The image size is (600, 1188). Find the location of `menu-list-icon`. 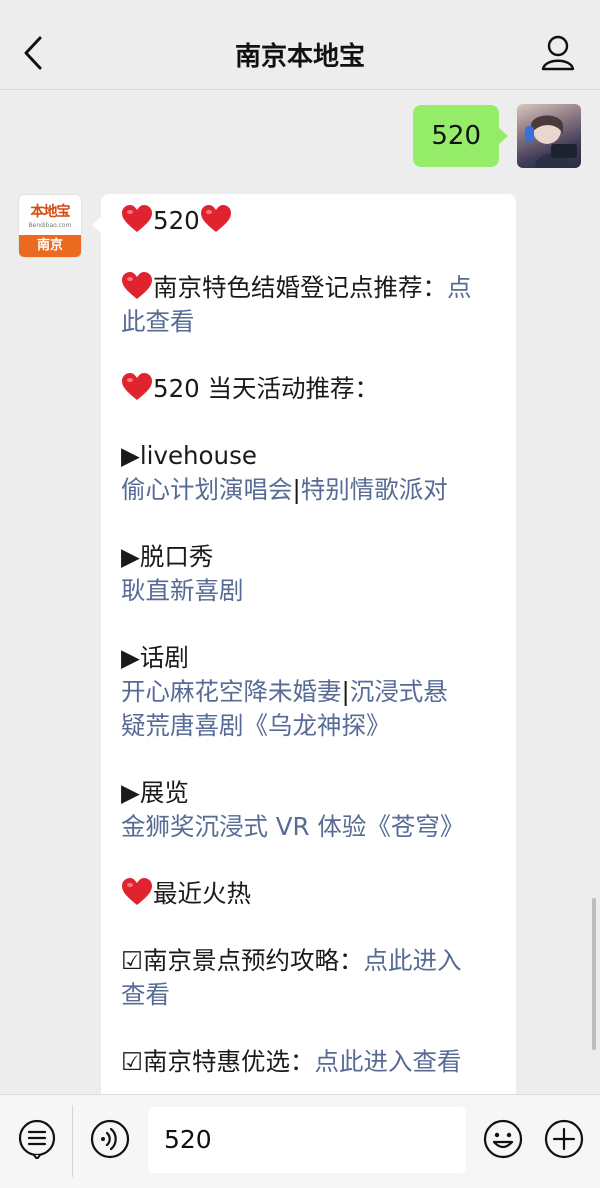

menu-list-icon is located at coordinates (37, 1139).